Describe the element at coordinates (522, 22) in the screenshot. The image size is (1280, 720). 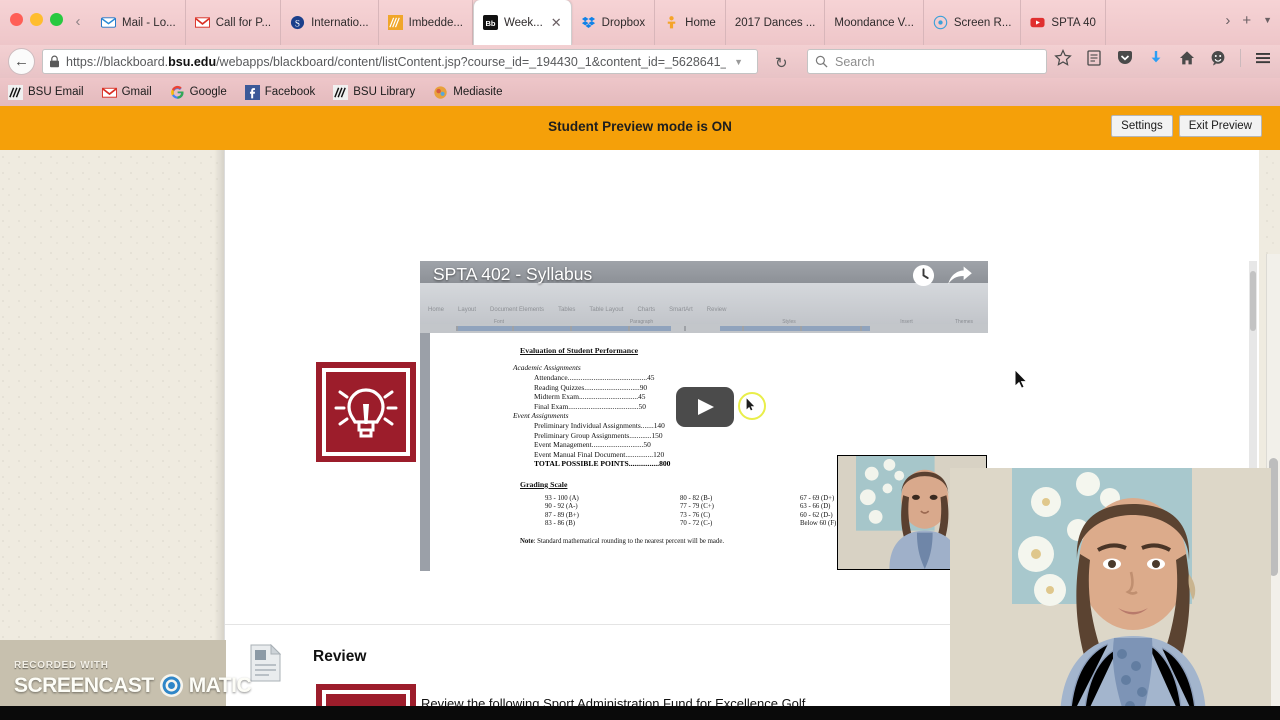
I see `browser-tab-week-active: Bb Week... ✕` at that location.